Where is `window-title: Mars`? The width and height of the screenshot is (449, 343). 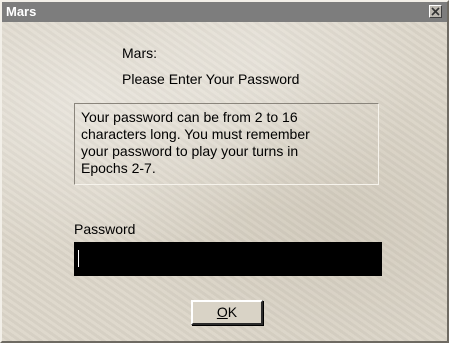
window-title: Mars is located at coordinates (21, 11).